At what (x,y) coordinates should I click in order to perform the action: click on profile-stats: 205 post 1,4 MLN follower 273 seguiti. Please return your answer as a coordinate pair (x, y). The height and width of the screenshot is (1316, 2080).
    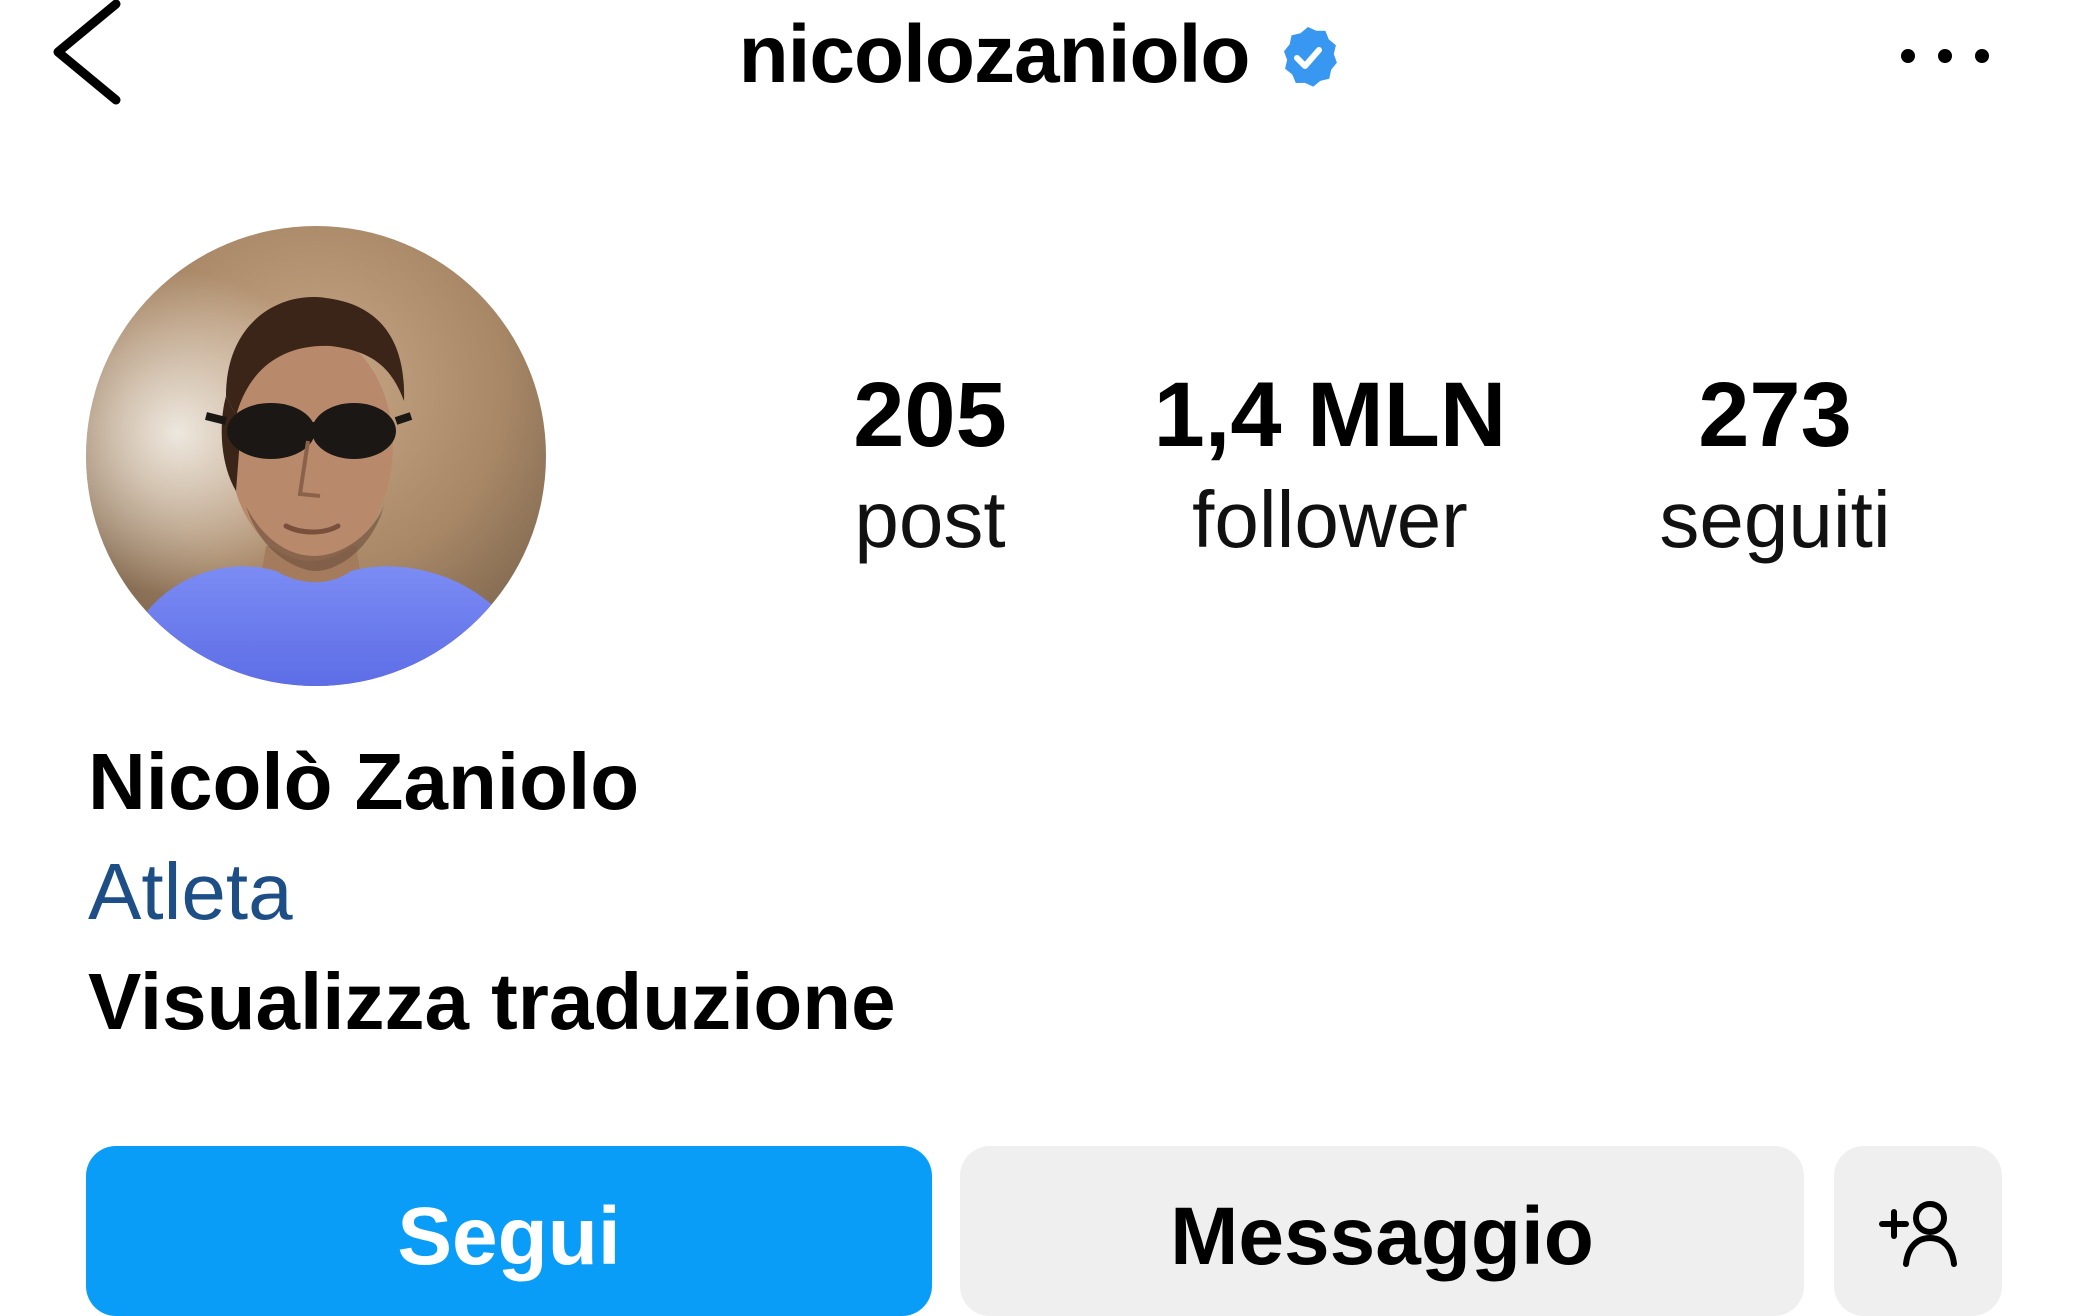
    Looking at the image, I should click on (1370, 470).